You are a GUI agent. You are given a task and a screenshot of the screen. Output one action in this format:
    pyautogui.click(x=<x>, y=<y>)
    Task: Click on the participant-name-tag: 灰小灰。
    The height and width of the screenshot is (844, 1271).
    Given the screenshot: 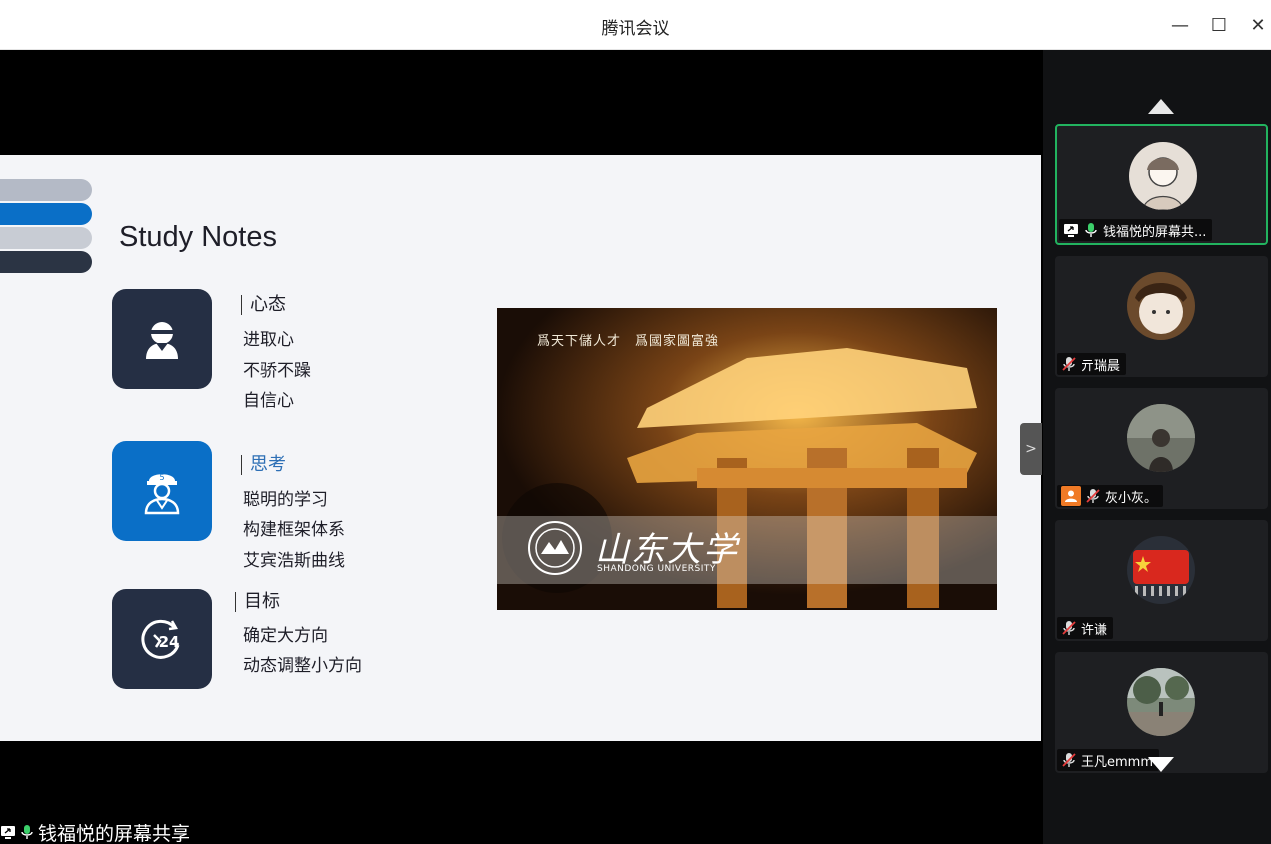 What is the action you would take?
    pyautogui.click(x=1110, y=496)
    